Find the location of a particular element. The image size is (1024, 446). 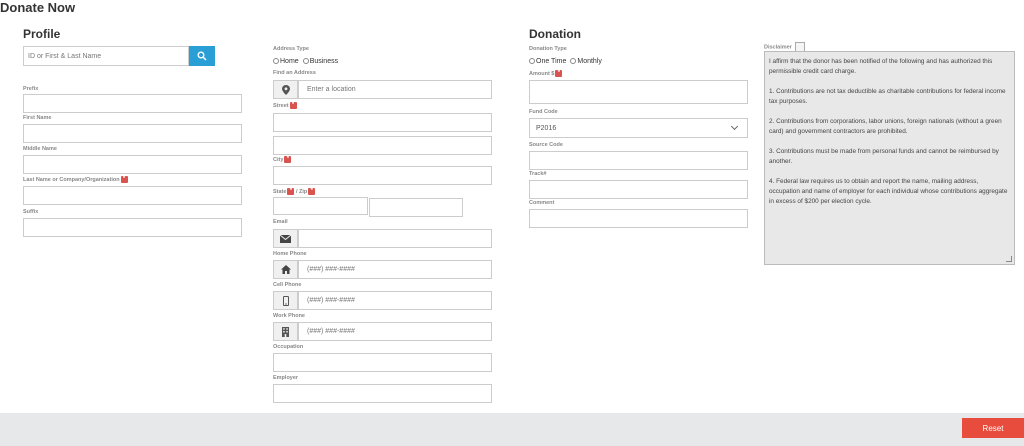

home-phone-placeholder: (###) ###-#### is located at coordinates (331, 269).